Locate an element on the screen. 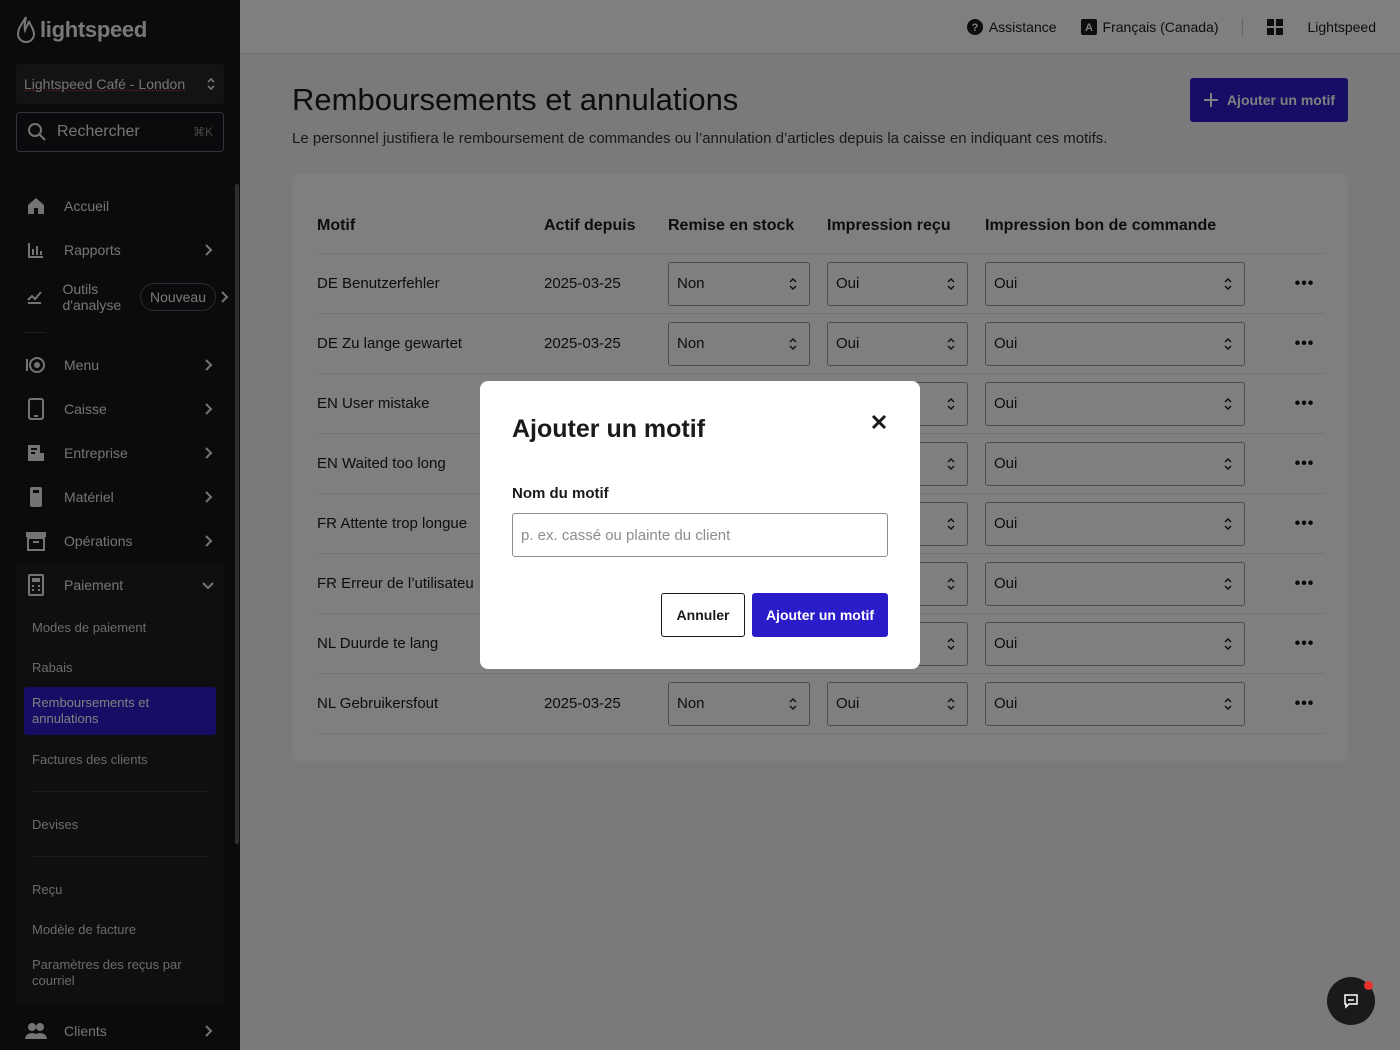  reason-name-input is located at coordinates (700, 535).